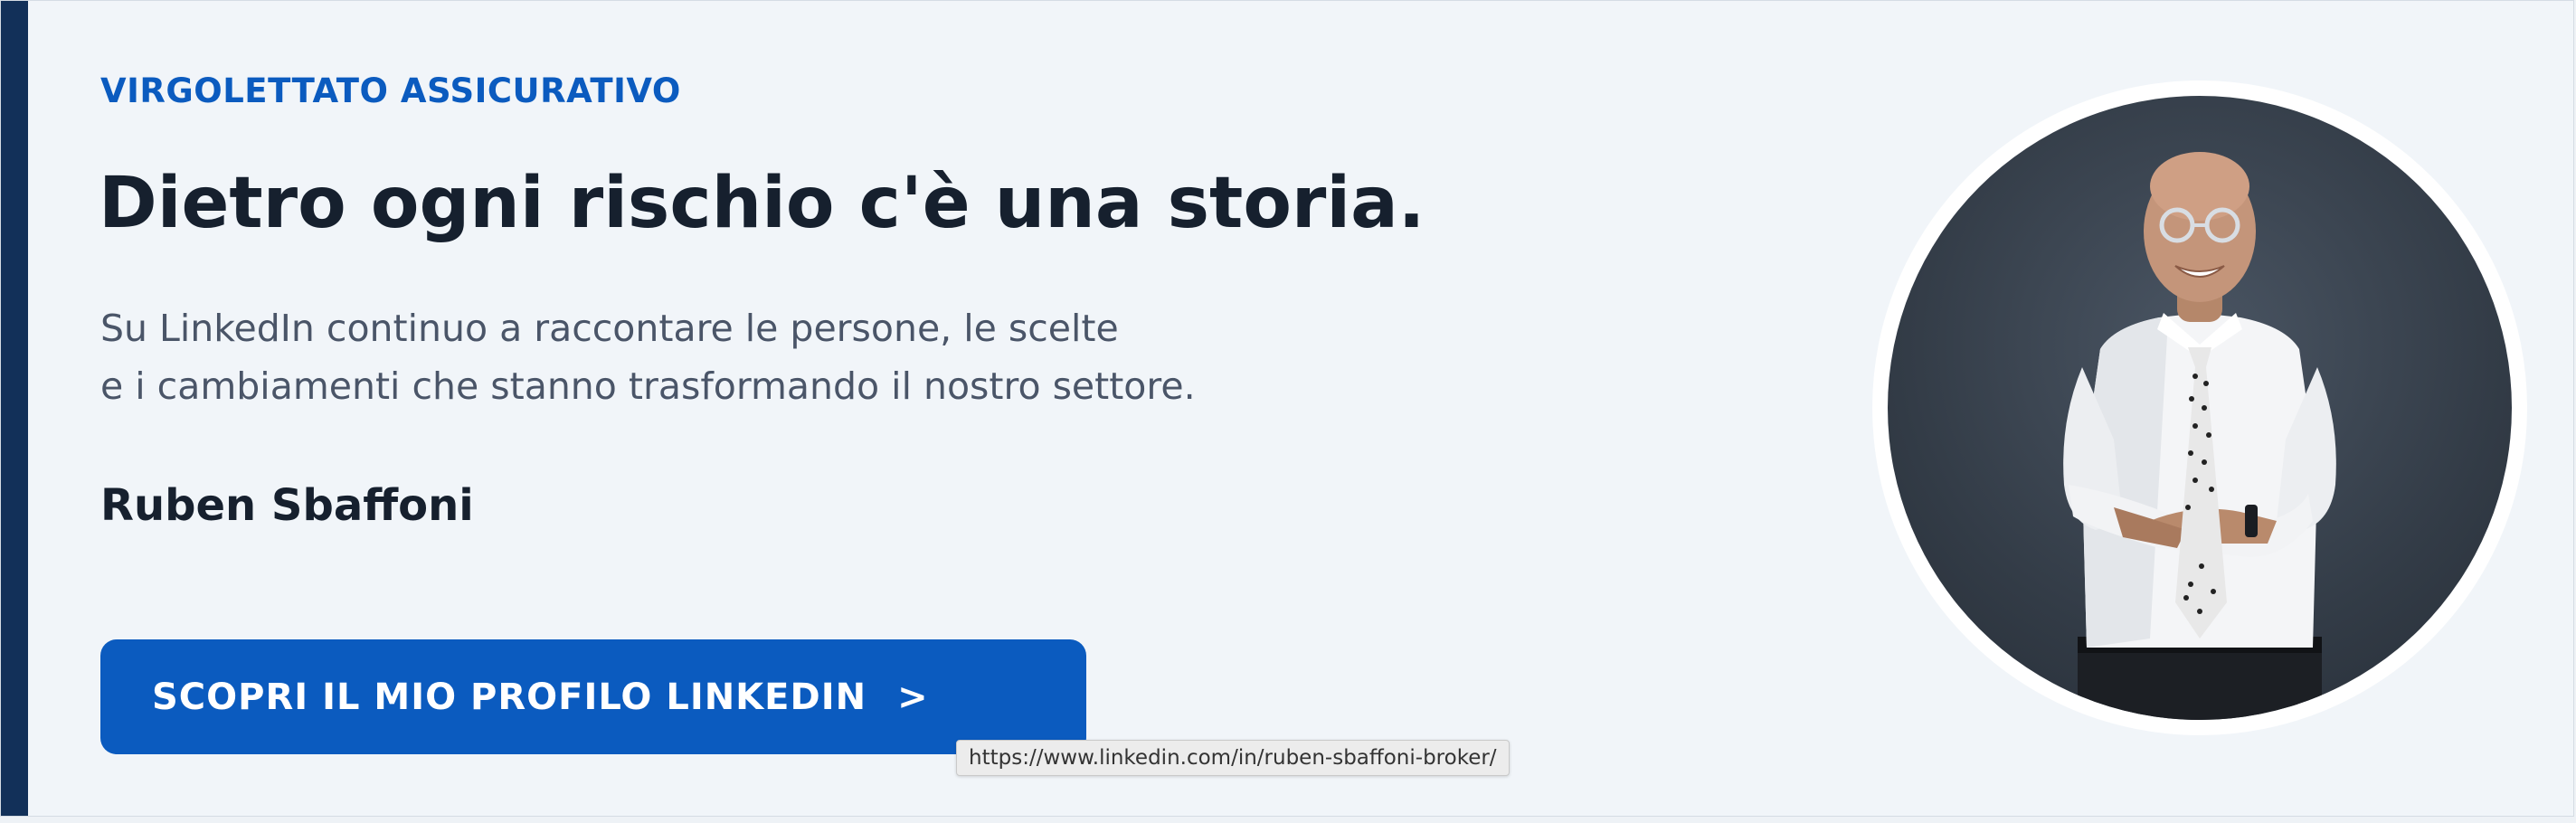 This screenshot has width=2576, height=823. Describe the element at coordinates (15, 408) in the screenshot. I see `accent-bar` at that location.